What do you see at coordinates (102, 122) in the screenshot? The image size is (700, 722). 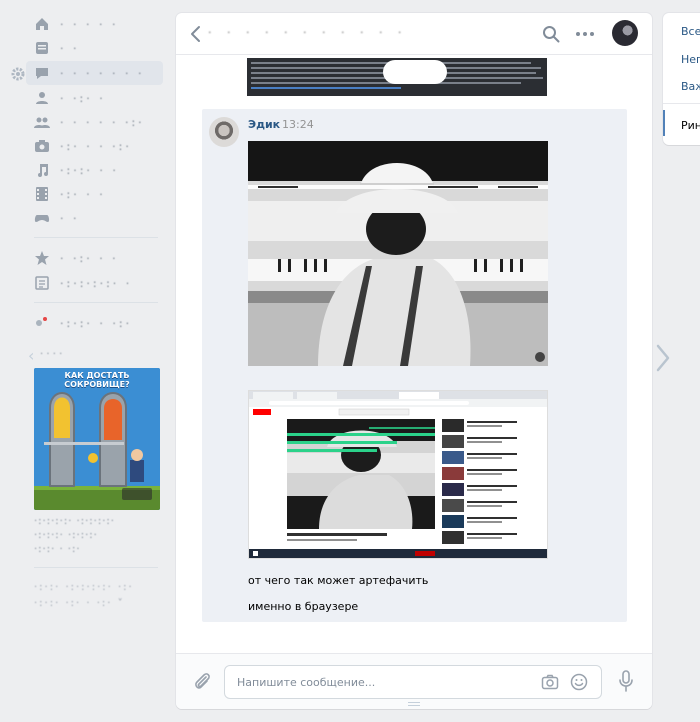 I see `sidebar-item-label: · · · · · ·:·` at bounding box center [102, 122].